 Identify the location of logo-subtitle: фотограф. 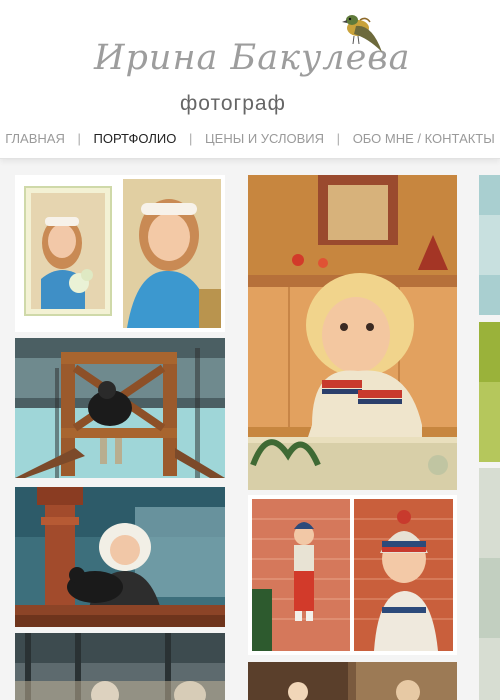
(233, 103).